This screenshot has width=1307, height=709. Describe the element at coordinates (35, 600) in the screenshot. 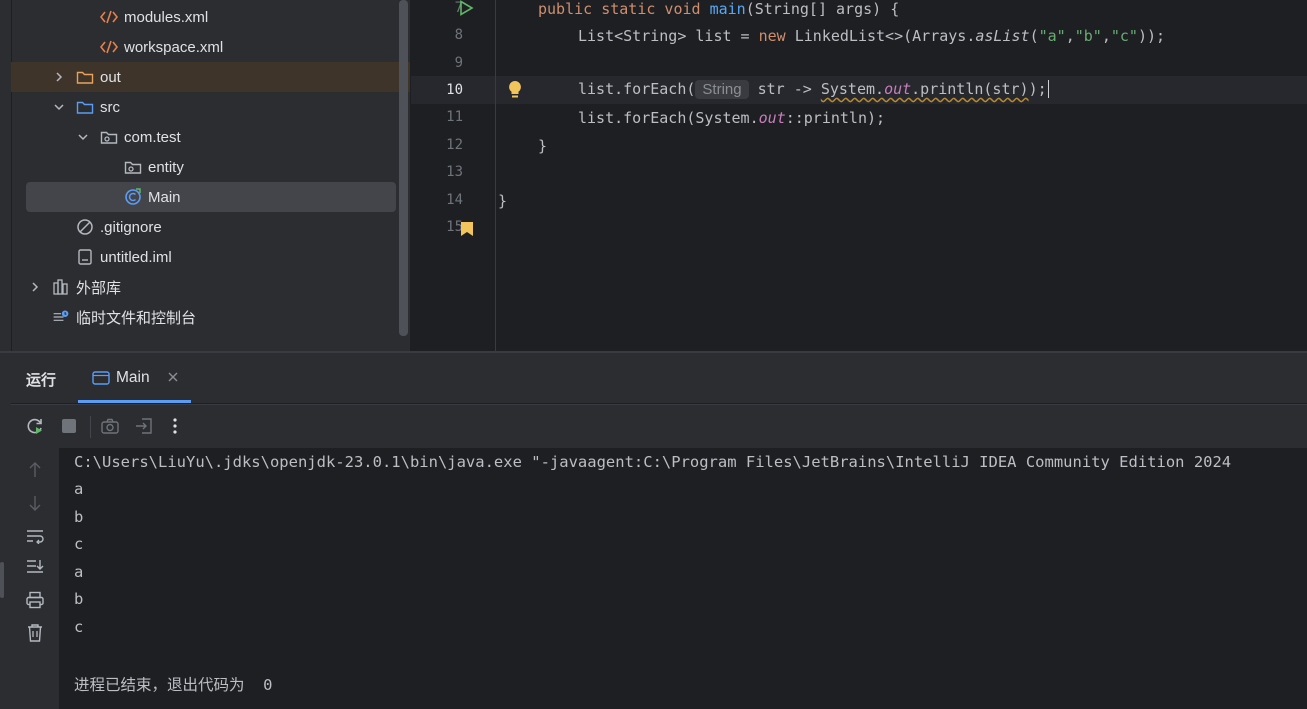

I see `print-icon` at that location.